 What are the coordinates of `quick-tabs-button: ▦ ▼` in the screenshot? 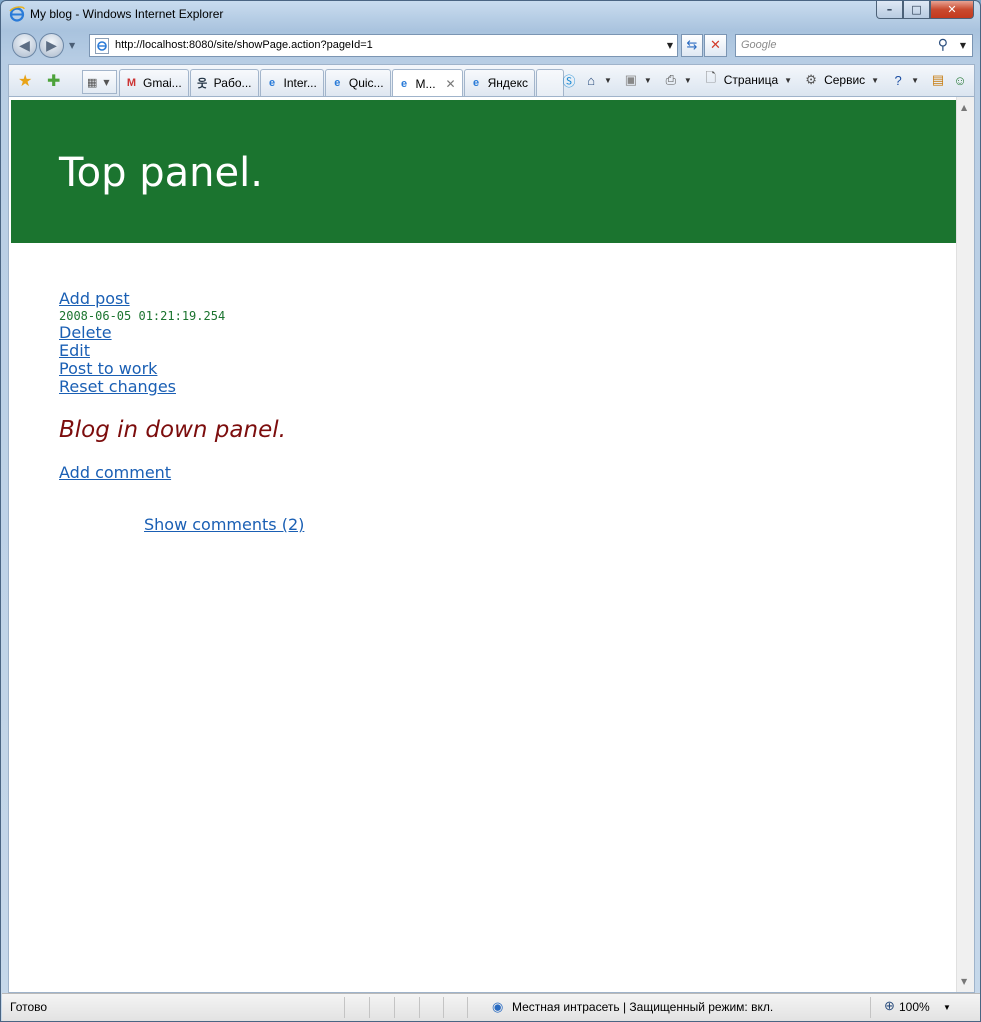 It's located at (99, 82).